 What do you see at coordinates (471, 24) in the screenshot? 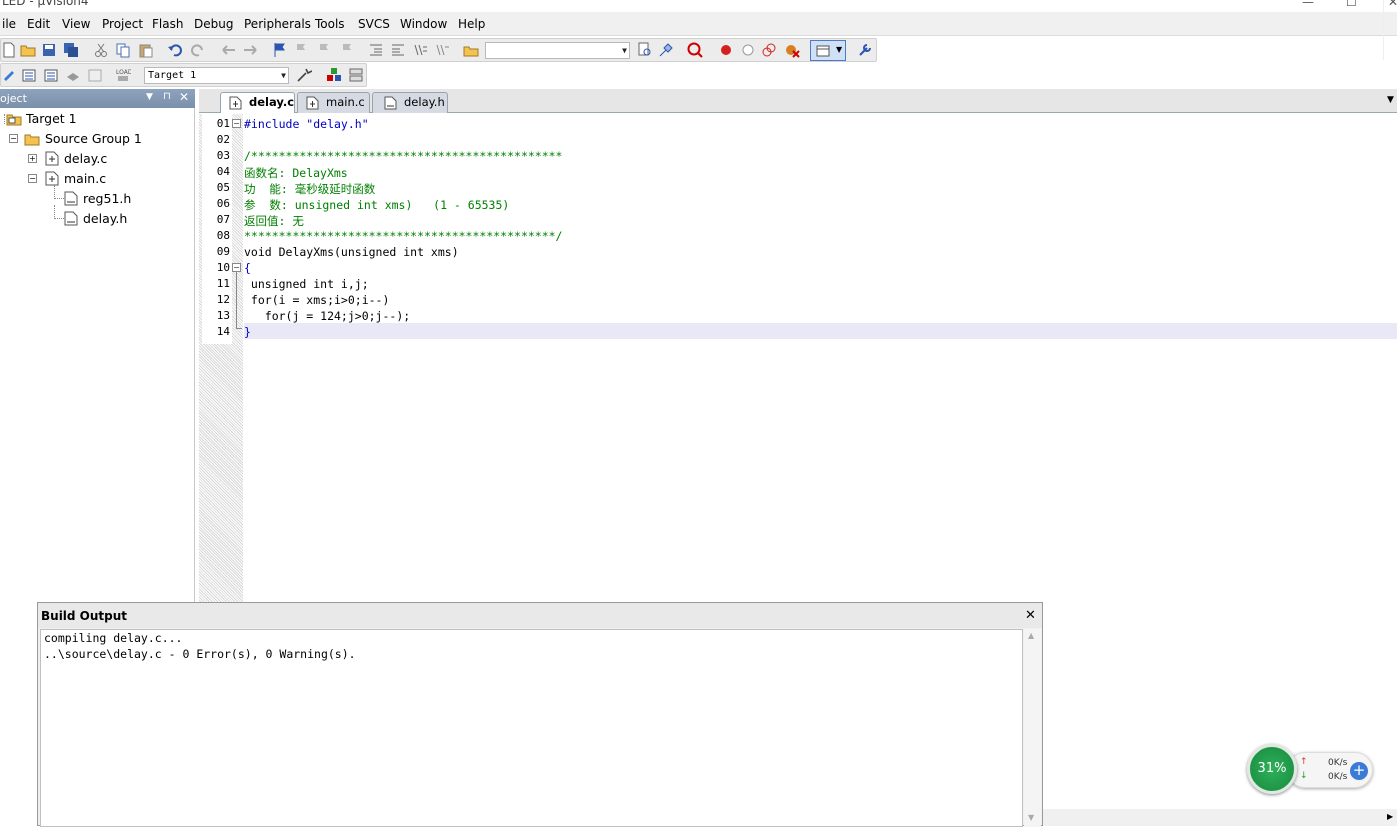
I see `menu-help: Help` at bounding box center [471, 24].